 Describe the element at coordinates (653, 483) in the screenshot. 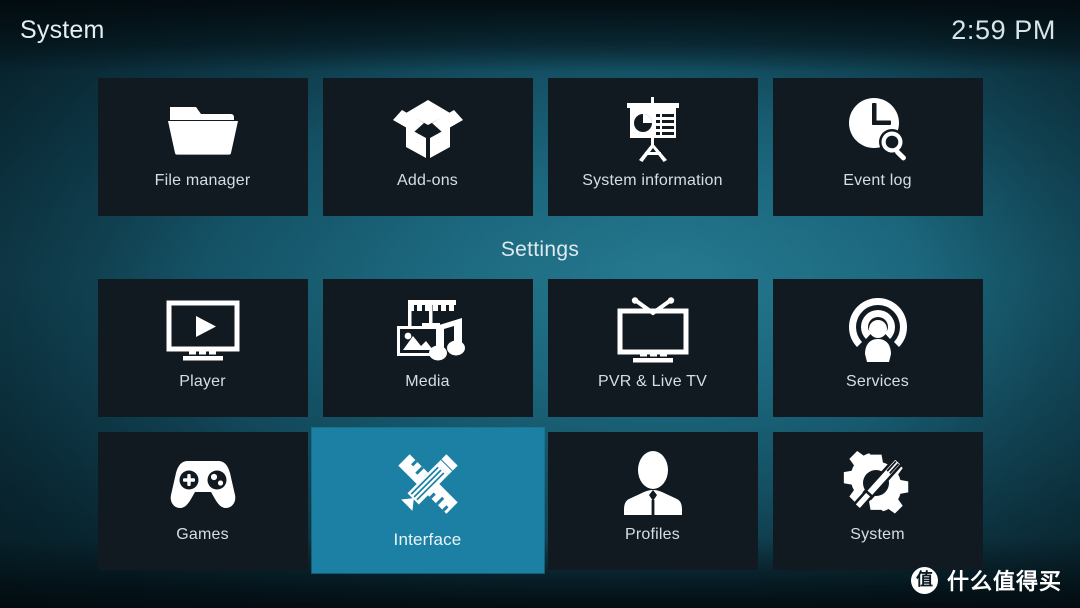

I see `person-icon` at that location.